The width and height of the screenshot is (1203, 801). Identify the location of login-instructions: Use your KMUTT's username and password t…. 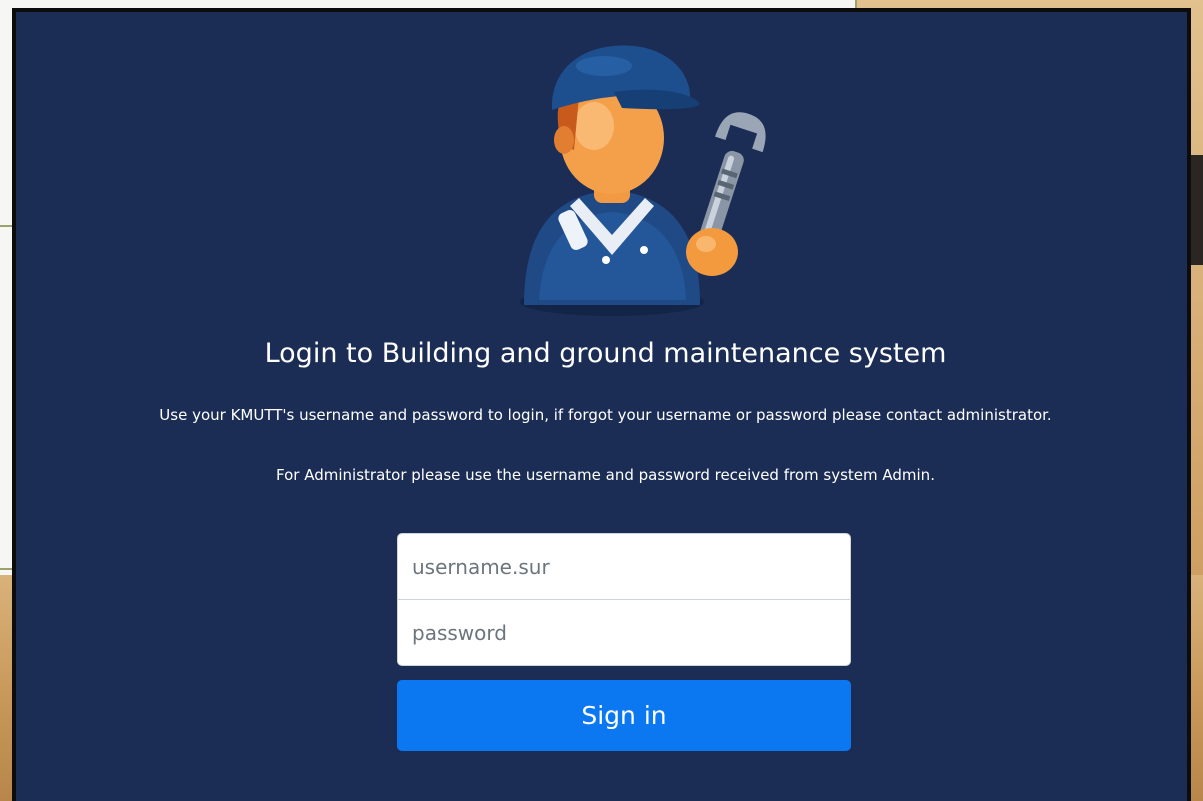
(605, 415).